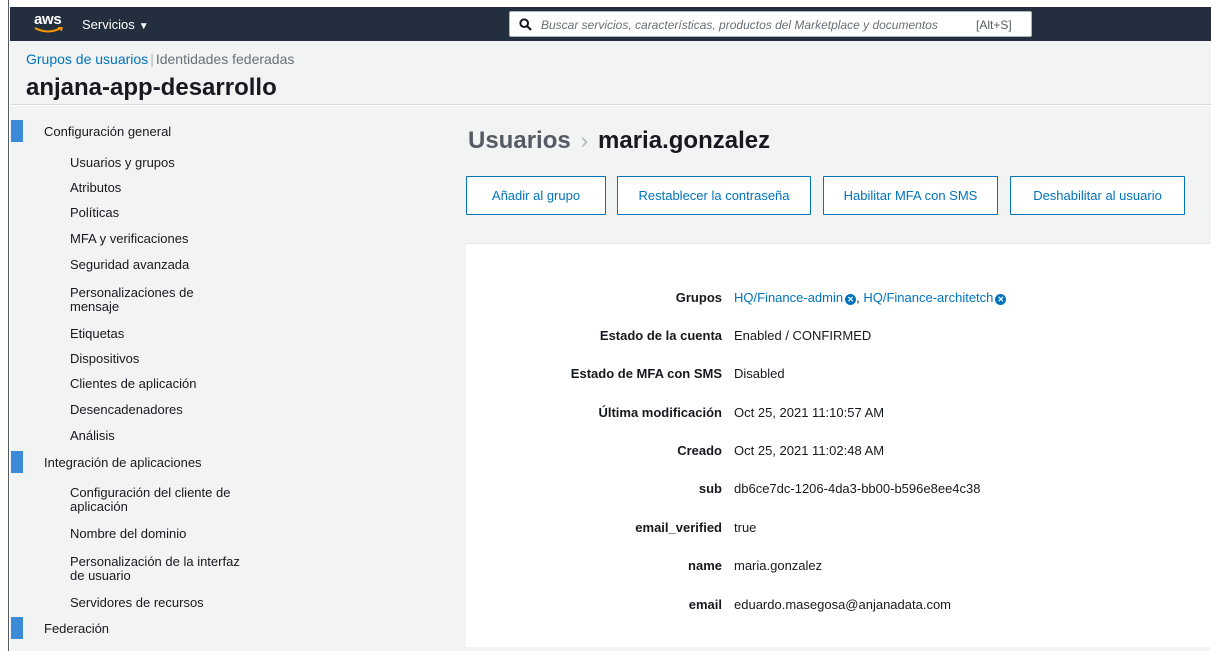  What do you see at coordinates (838, 529) in the screenshot?
I see `detail-row-email-verified: email_verified true` at bounding box center [838, 529].